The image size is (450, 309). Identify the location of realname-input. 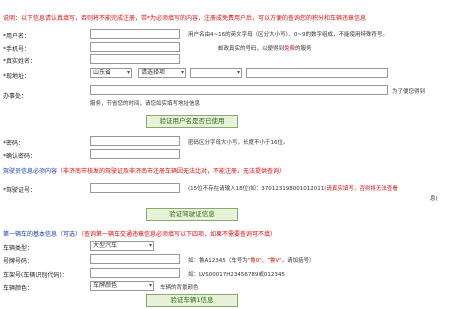
(135, 59).